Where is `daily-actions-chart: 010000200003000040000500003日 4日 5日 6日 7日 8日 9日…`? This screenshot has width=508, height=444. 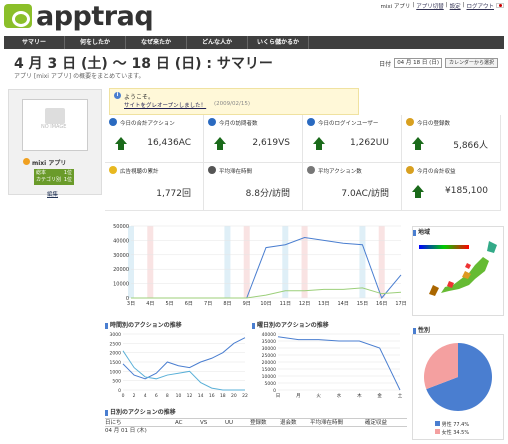
daily-actions-chart: 010000200003000040000500003日 4日 5日 6日 7日 8日 9日… is located at coordinates (260, 265).